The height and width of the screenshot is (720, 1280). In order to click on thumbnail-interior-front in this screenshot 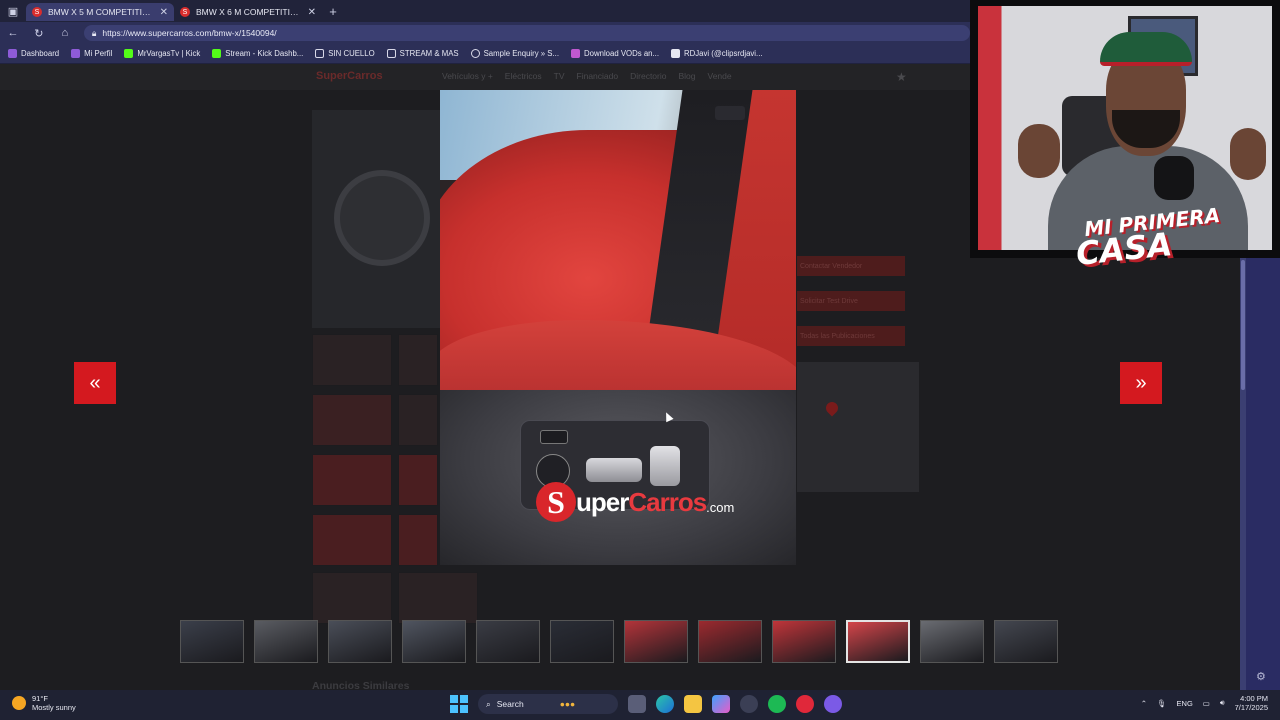, I will do `click(730, 641)`.